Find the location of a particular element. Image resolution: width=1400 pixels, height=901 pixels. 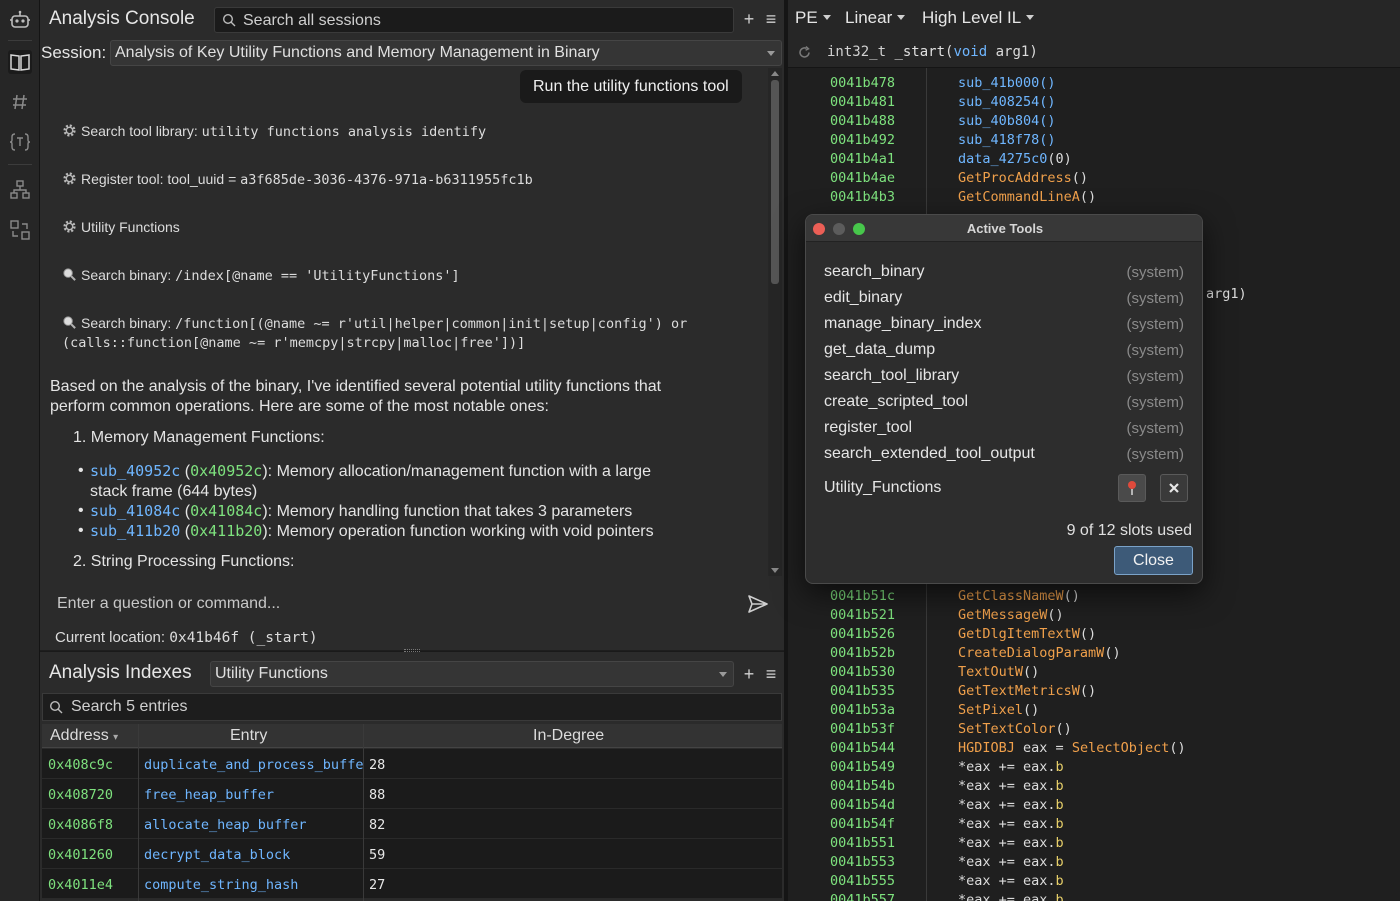

disasm-line: 0041b51c GetClassNameW() is located at coordinates (1094, 597).